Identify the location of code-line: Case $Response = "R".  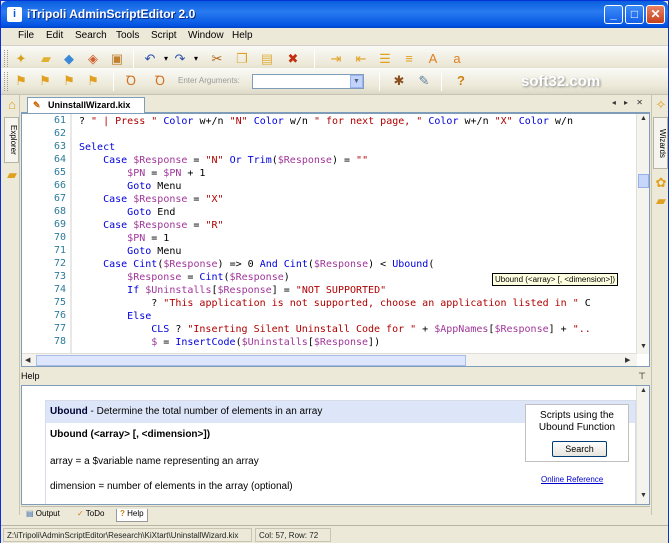
(151, 225).